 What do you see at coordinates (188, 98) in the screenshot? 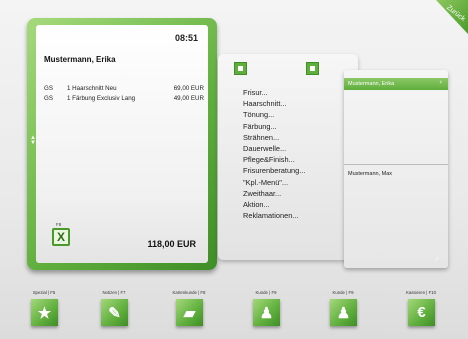
I see `receipt-line-price: 49,00 EUR` at bounding box center [188, 98].